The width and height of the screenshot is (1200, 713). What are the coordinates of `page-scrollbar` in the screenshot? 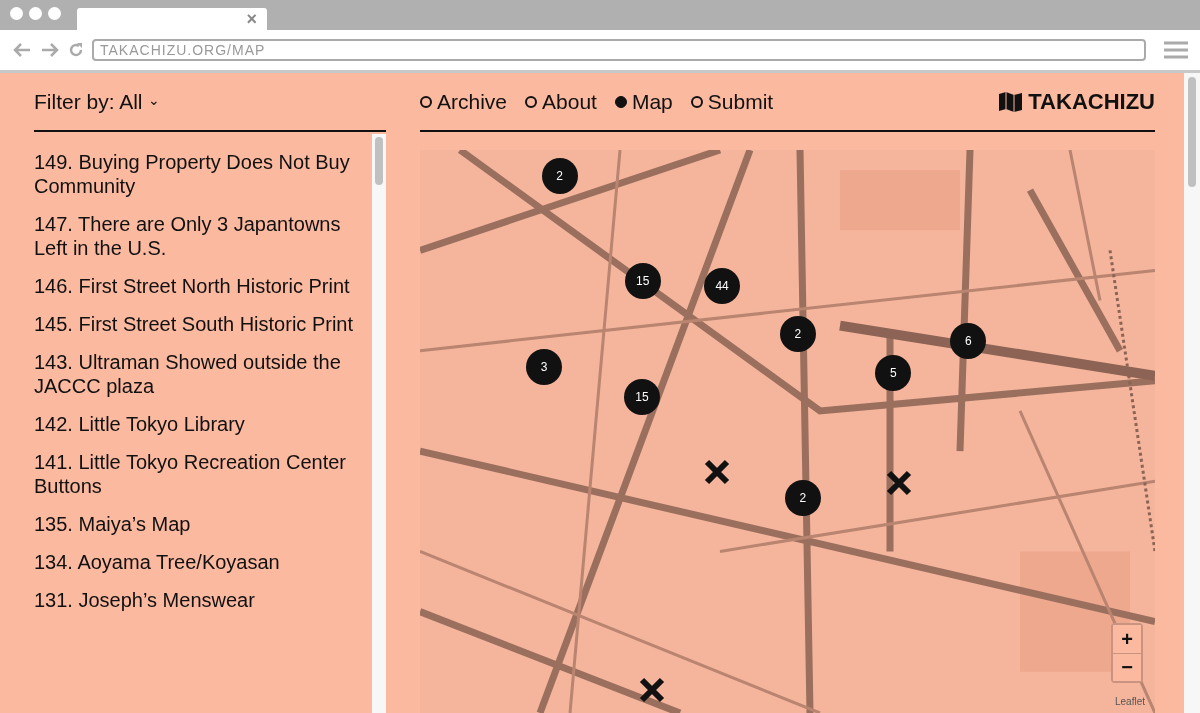 It's located at (1192, 393).